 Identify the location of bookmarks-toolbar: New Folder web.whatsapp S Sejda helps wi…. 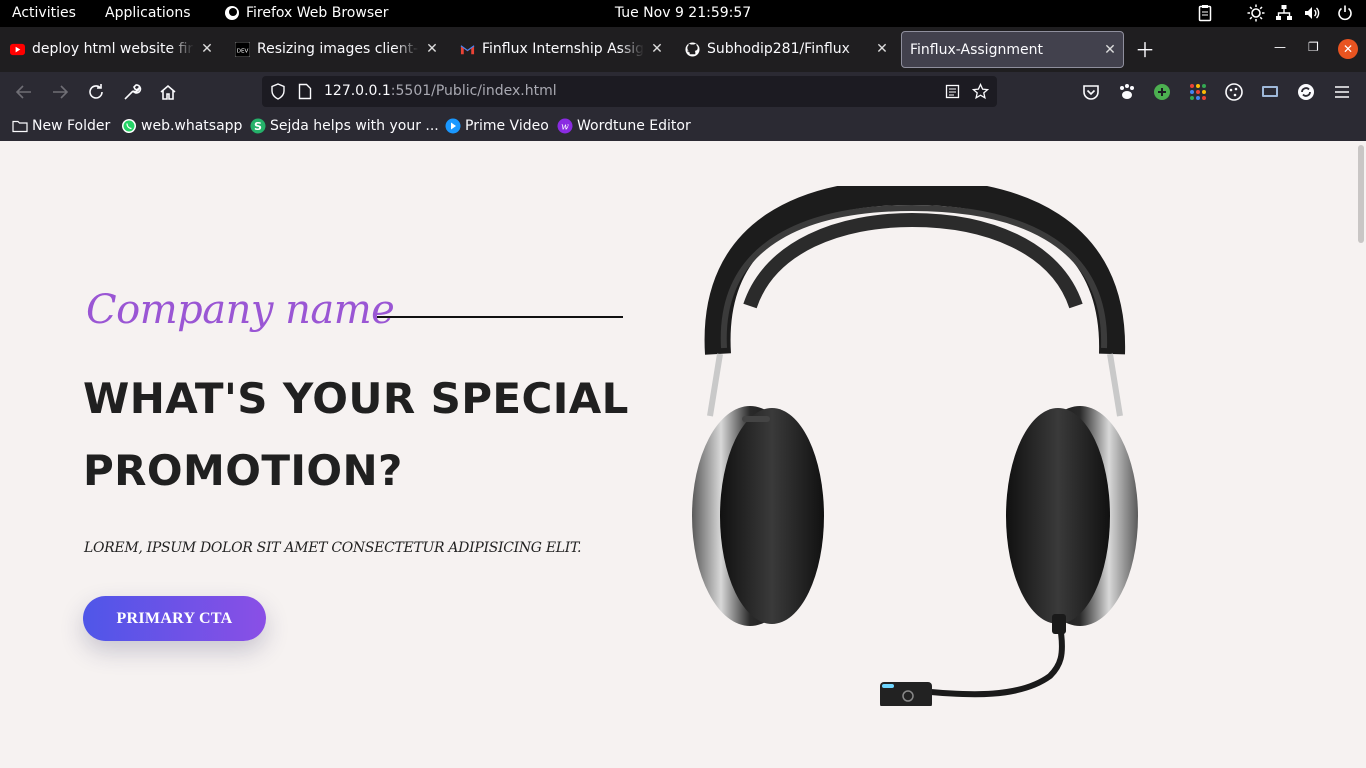
(683, 126).